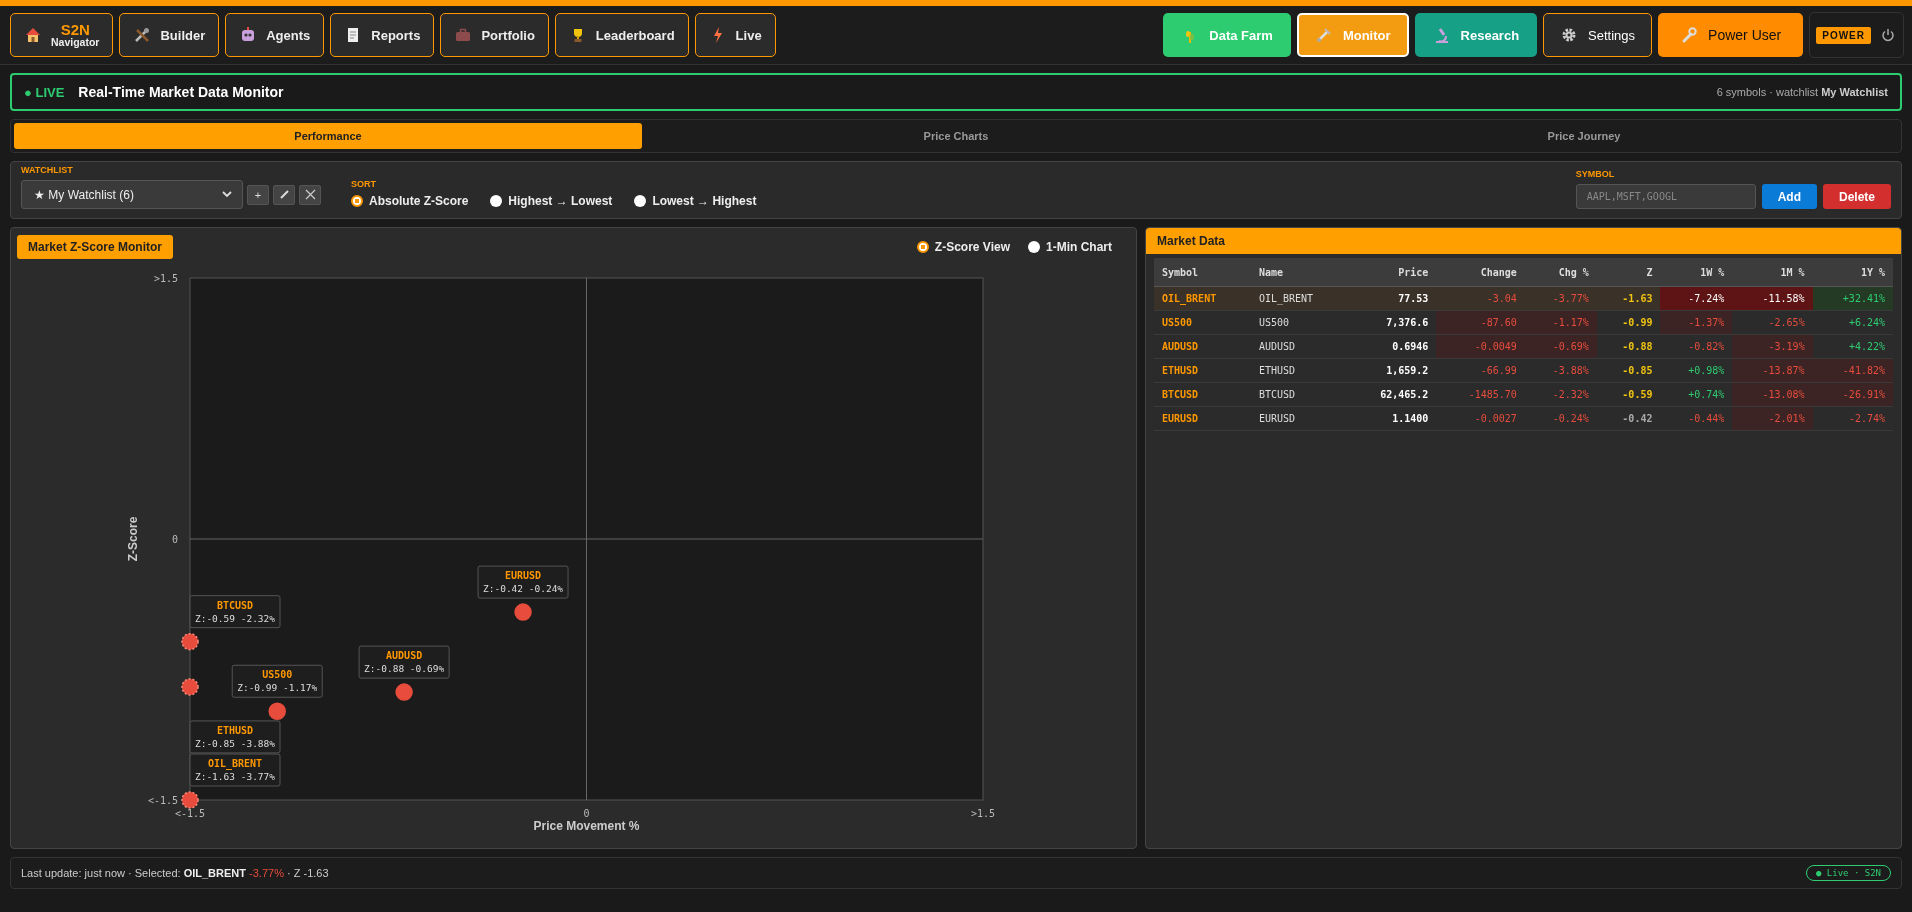 The image size is (1912, 912). I want to click on column-header: Price, so click(1392, 272).